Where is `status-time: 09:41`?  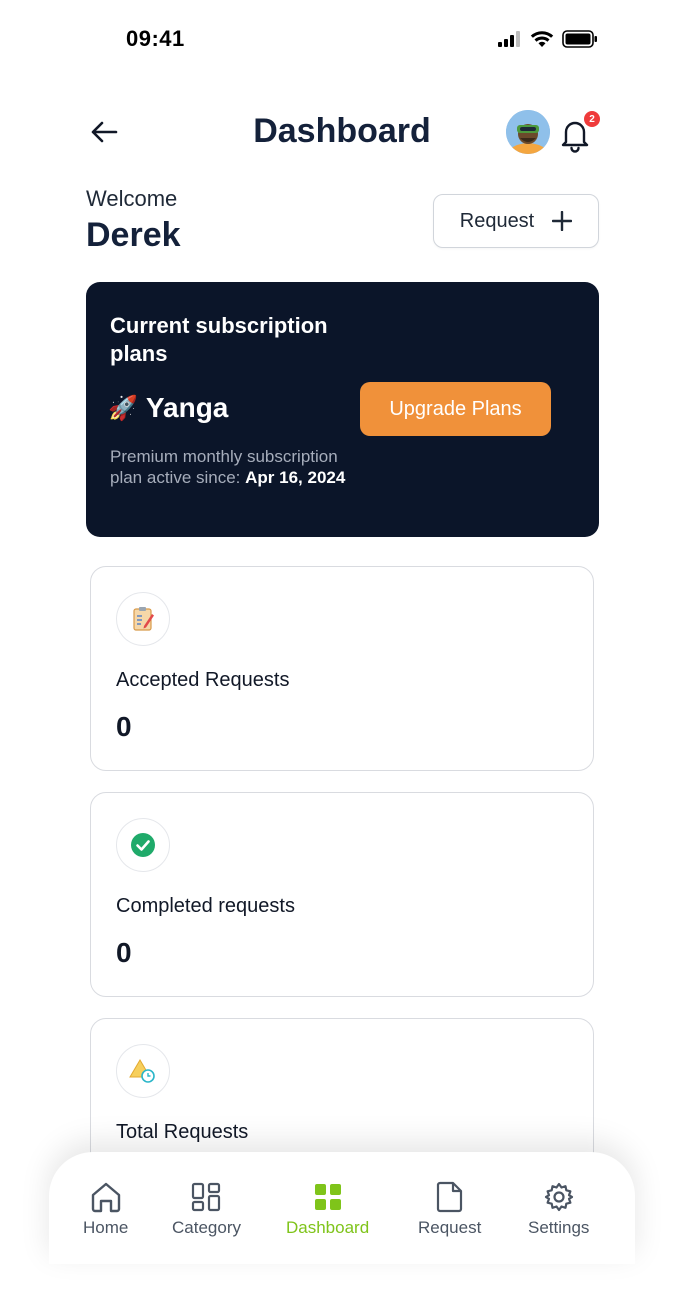
status-time: 09:41 is located at coordinates (155, 38).